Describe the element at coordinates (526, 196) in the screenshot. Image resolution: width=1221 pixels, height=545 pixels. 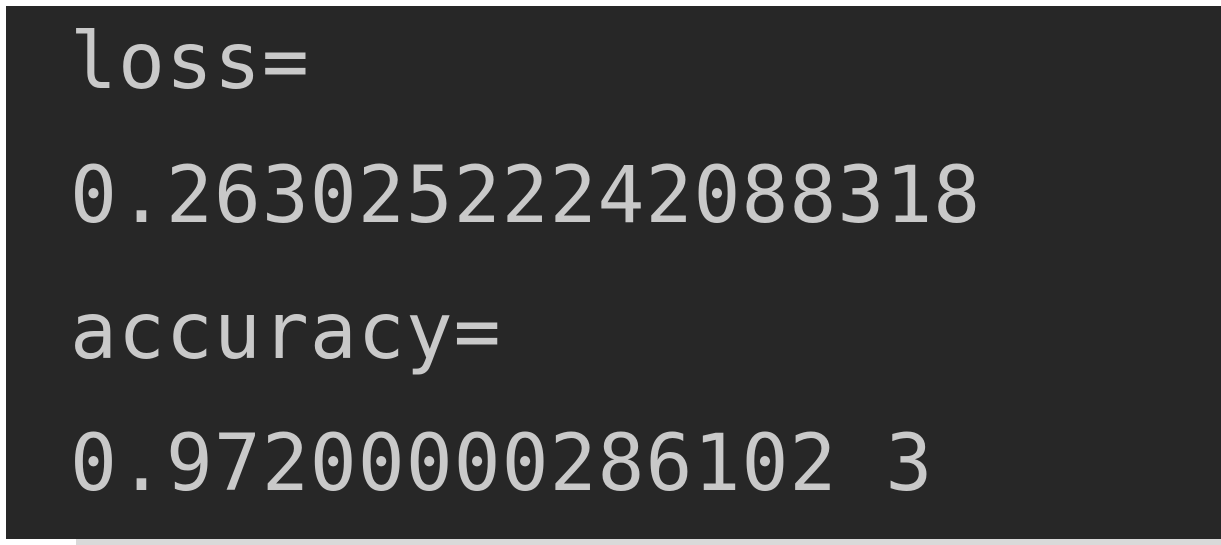
I see `loss-value: 0.26302522242088318` at that location.